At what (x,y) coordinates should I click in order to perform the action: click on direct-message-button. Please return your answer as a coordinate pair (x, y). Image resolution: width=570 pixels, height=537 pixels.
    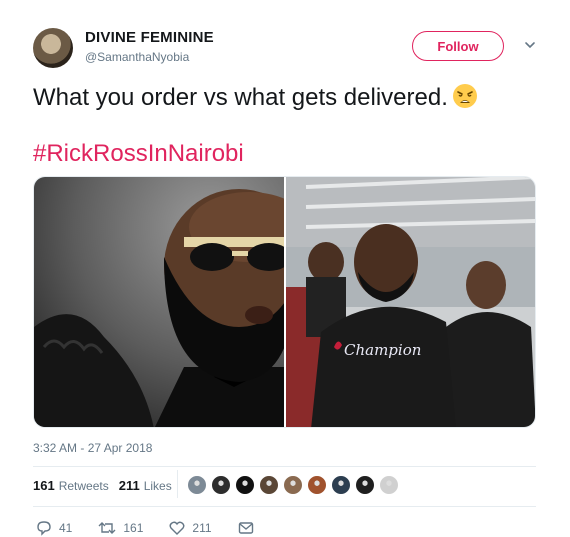
    Looking at the image, I should click on (249, 528).